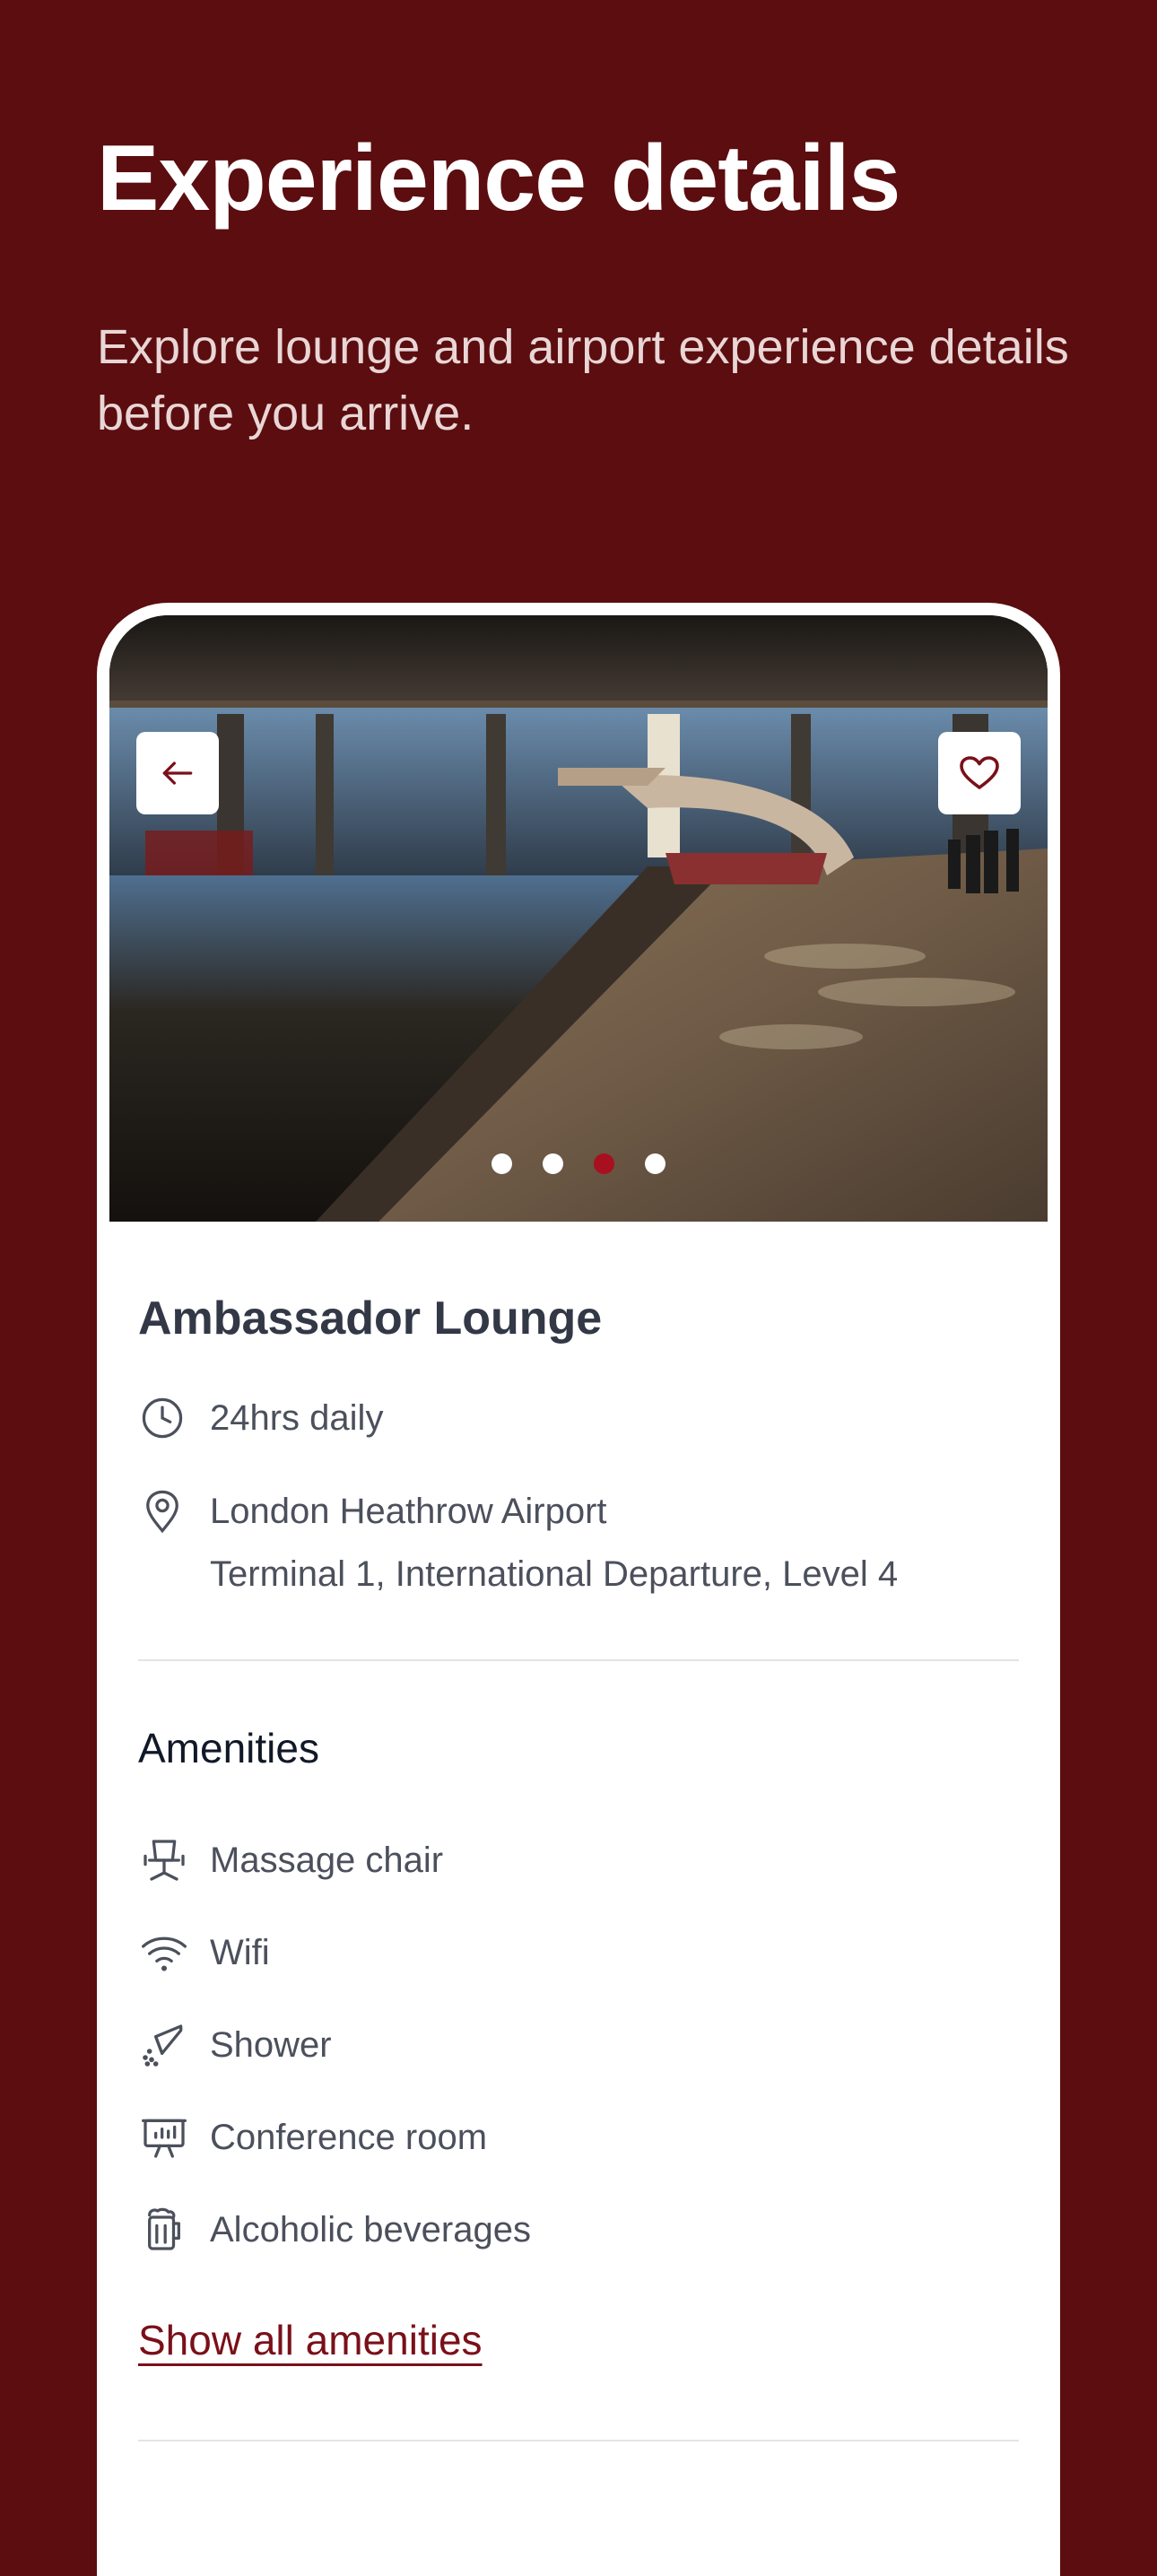 The width and height of the screenshot is (1157, 2576). I want to click on amenity-label: Wifi, so click(240, 1952).